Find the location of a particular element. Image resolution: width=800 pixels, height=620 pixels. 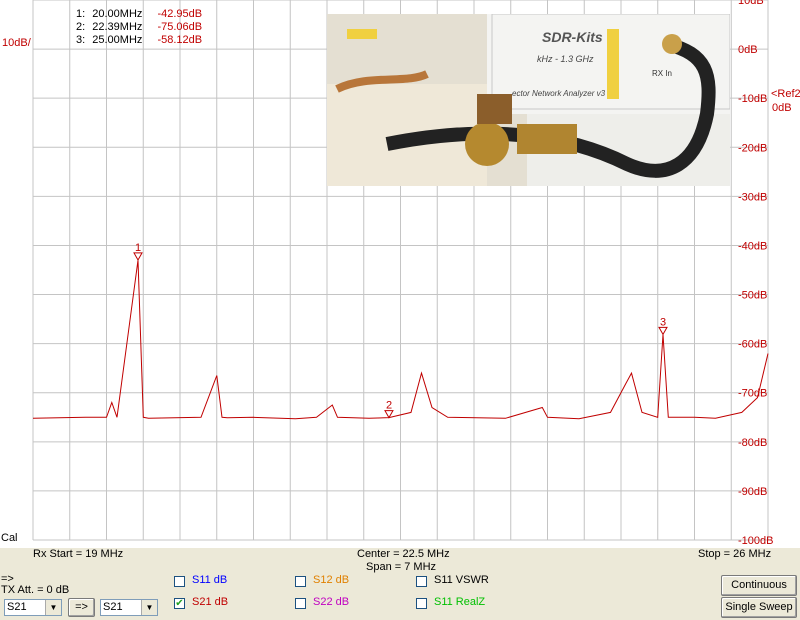

stop-label: Stop = 26 MHz is located at coordinates (735, 554).